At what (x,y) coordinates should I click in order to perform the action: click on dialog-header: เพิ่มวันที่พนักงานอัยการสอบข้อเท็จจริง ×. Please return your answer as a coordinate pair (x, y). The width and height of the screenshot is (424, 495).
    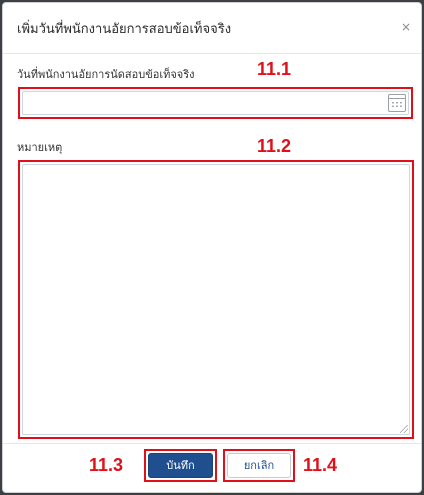
    Looking at the image, I should click on (212, 28).